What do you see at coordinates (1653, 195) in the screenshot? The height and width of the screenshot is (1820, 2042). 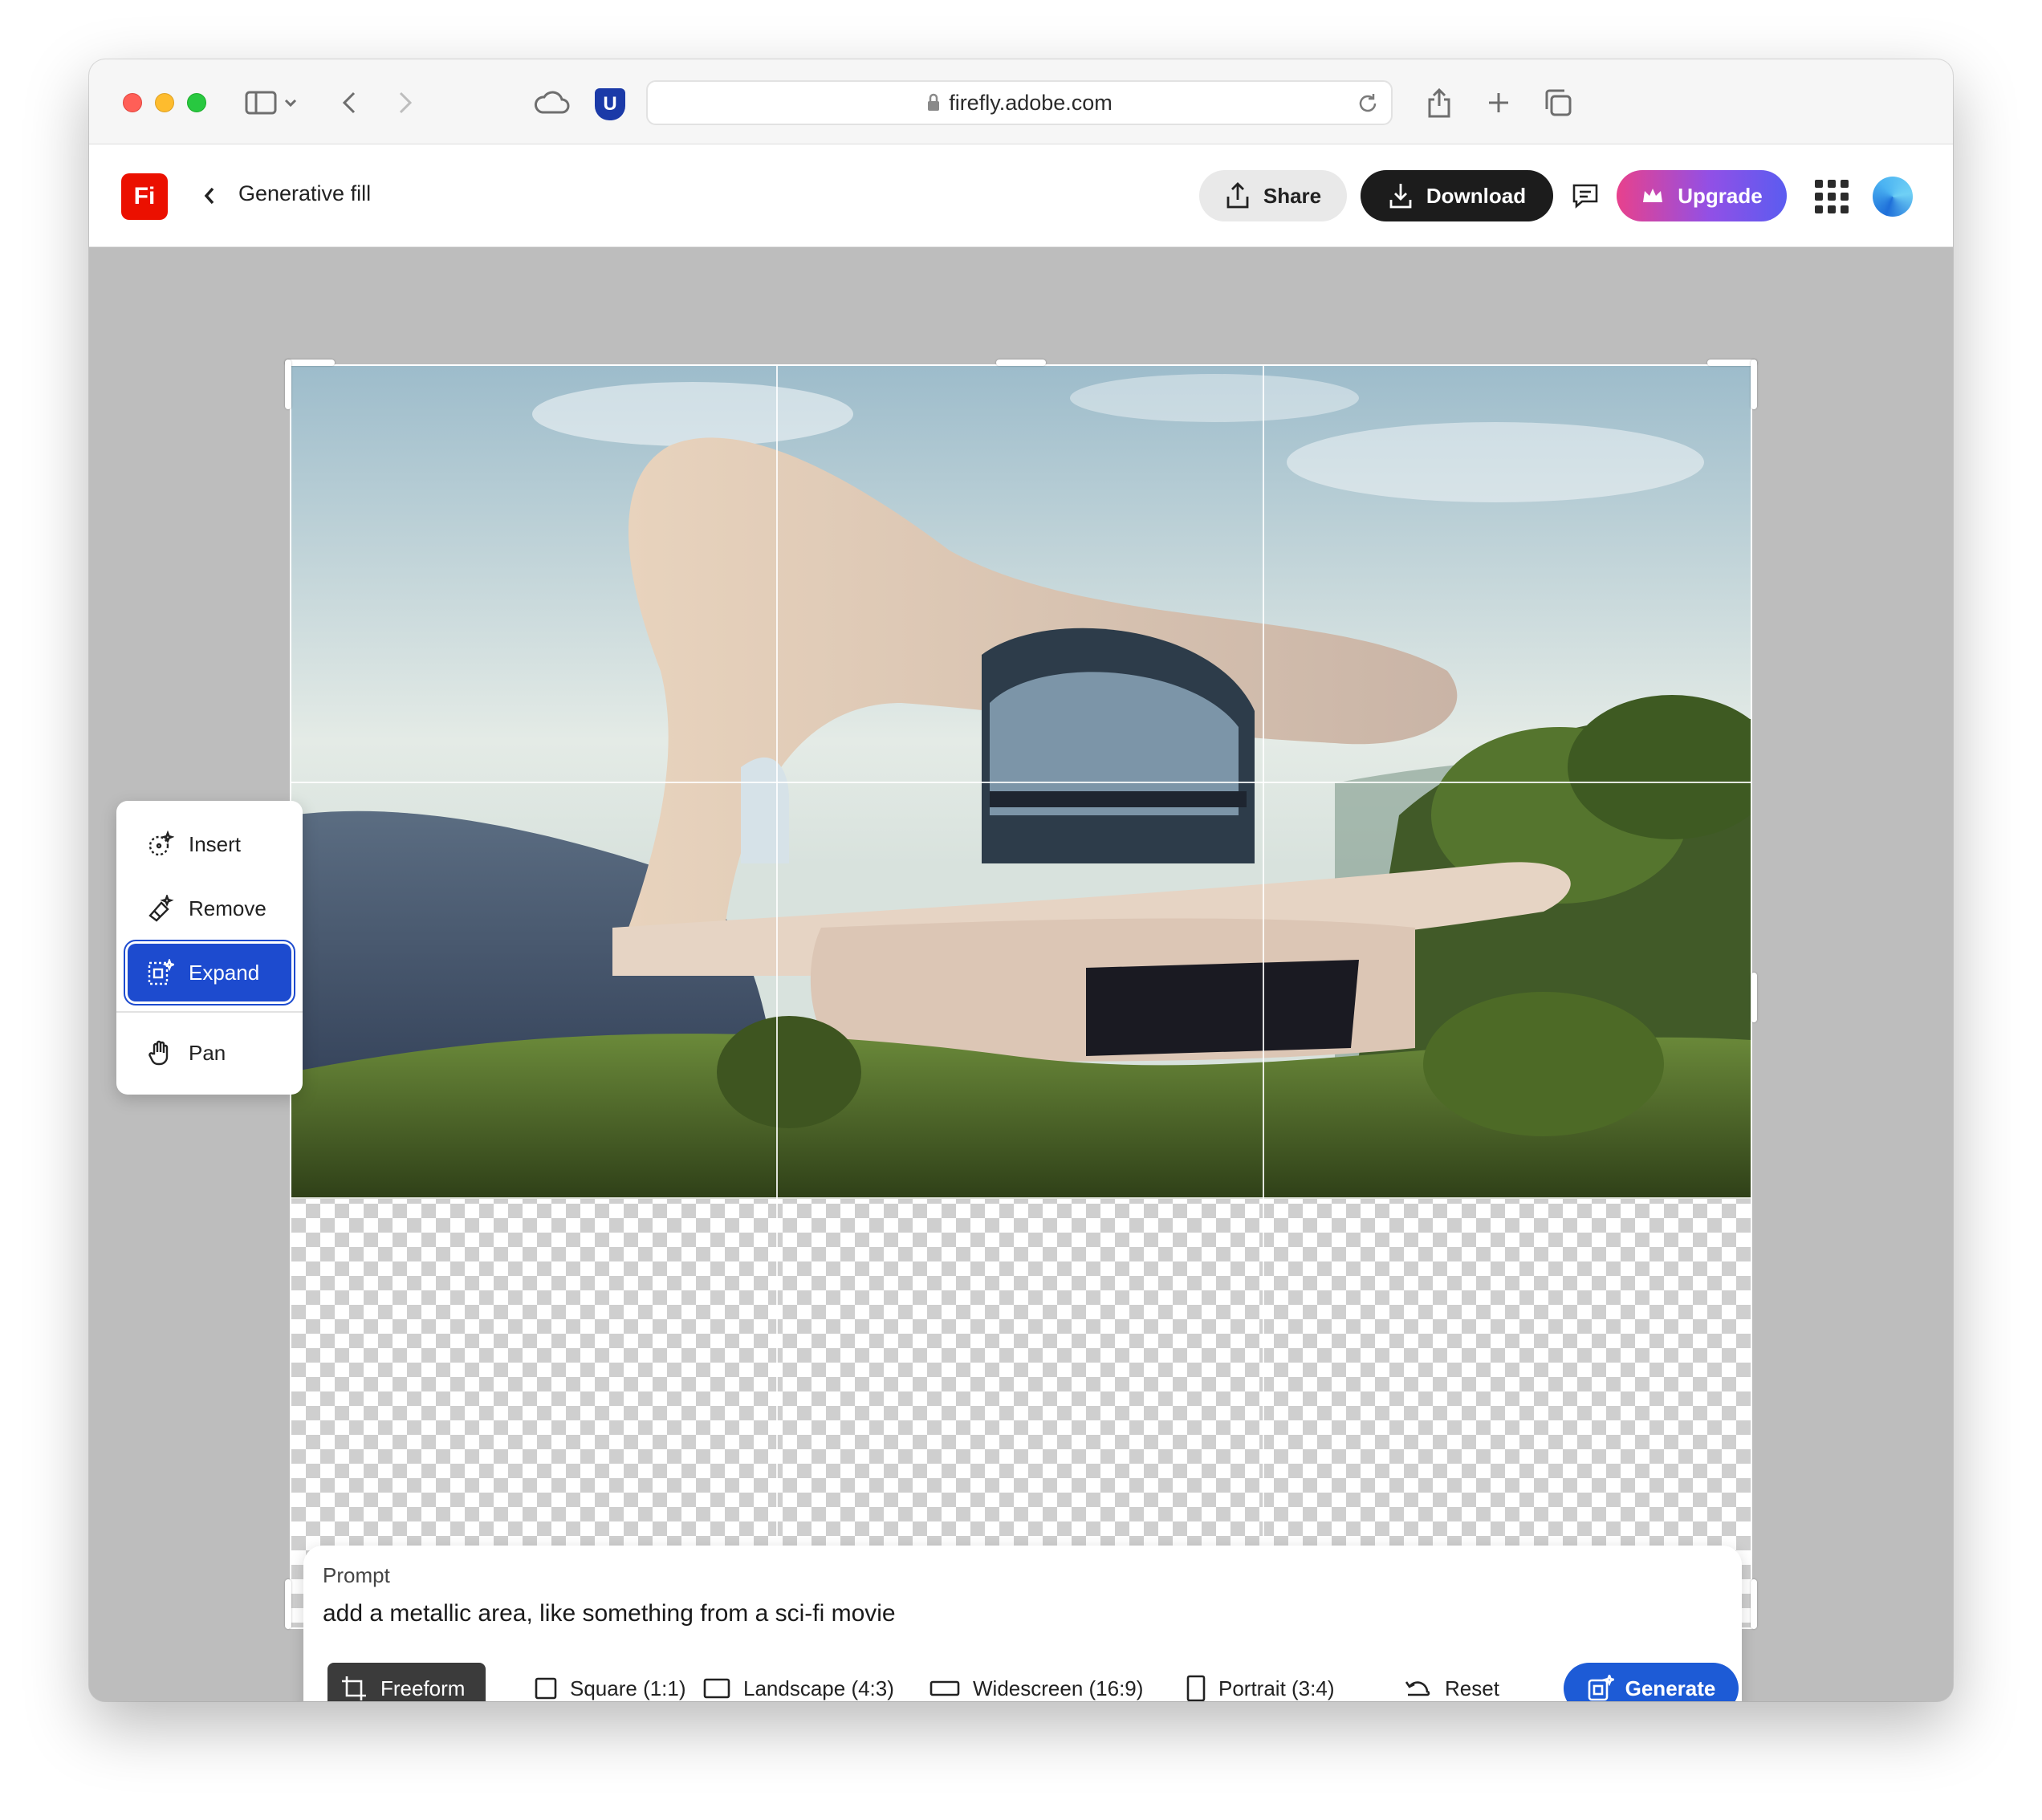 I see `crown-icon` at bounding box center [1653, 195].